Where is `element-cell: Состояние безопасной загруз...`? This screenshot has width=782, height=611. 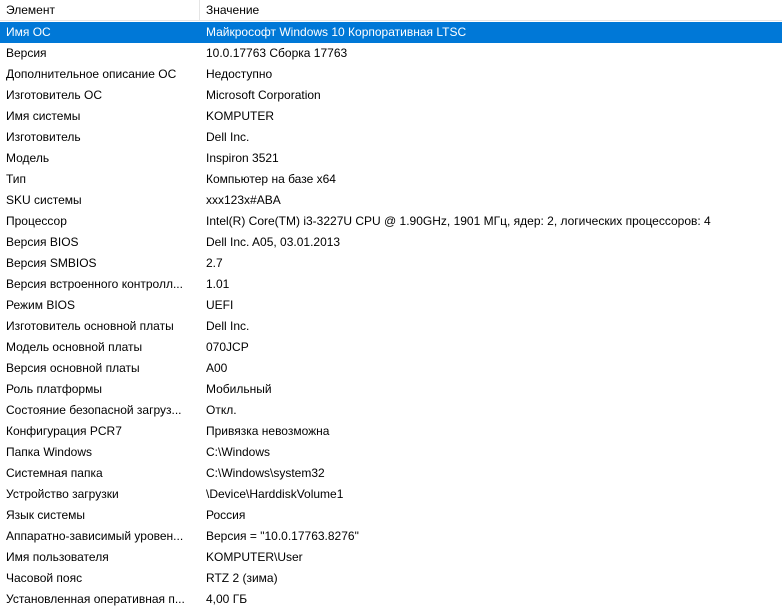 element-cell: Состояние безопасной загруз... is located at coordinates (94, 410).